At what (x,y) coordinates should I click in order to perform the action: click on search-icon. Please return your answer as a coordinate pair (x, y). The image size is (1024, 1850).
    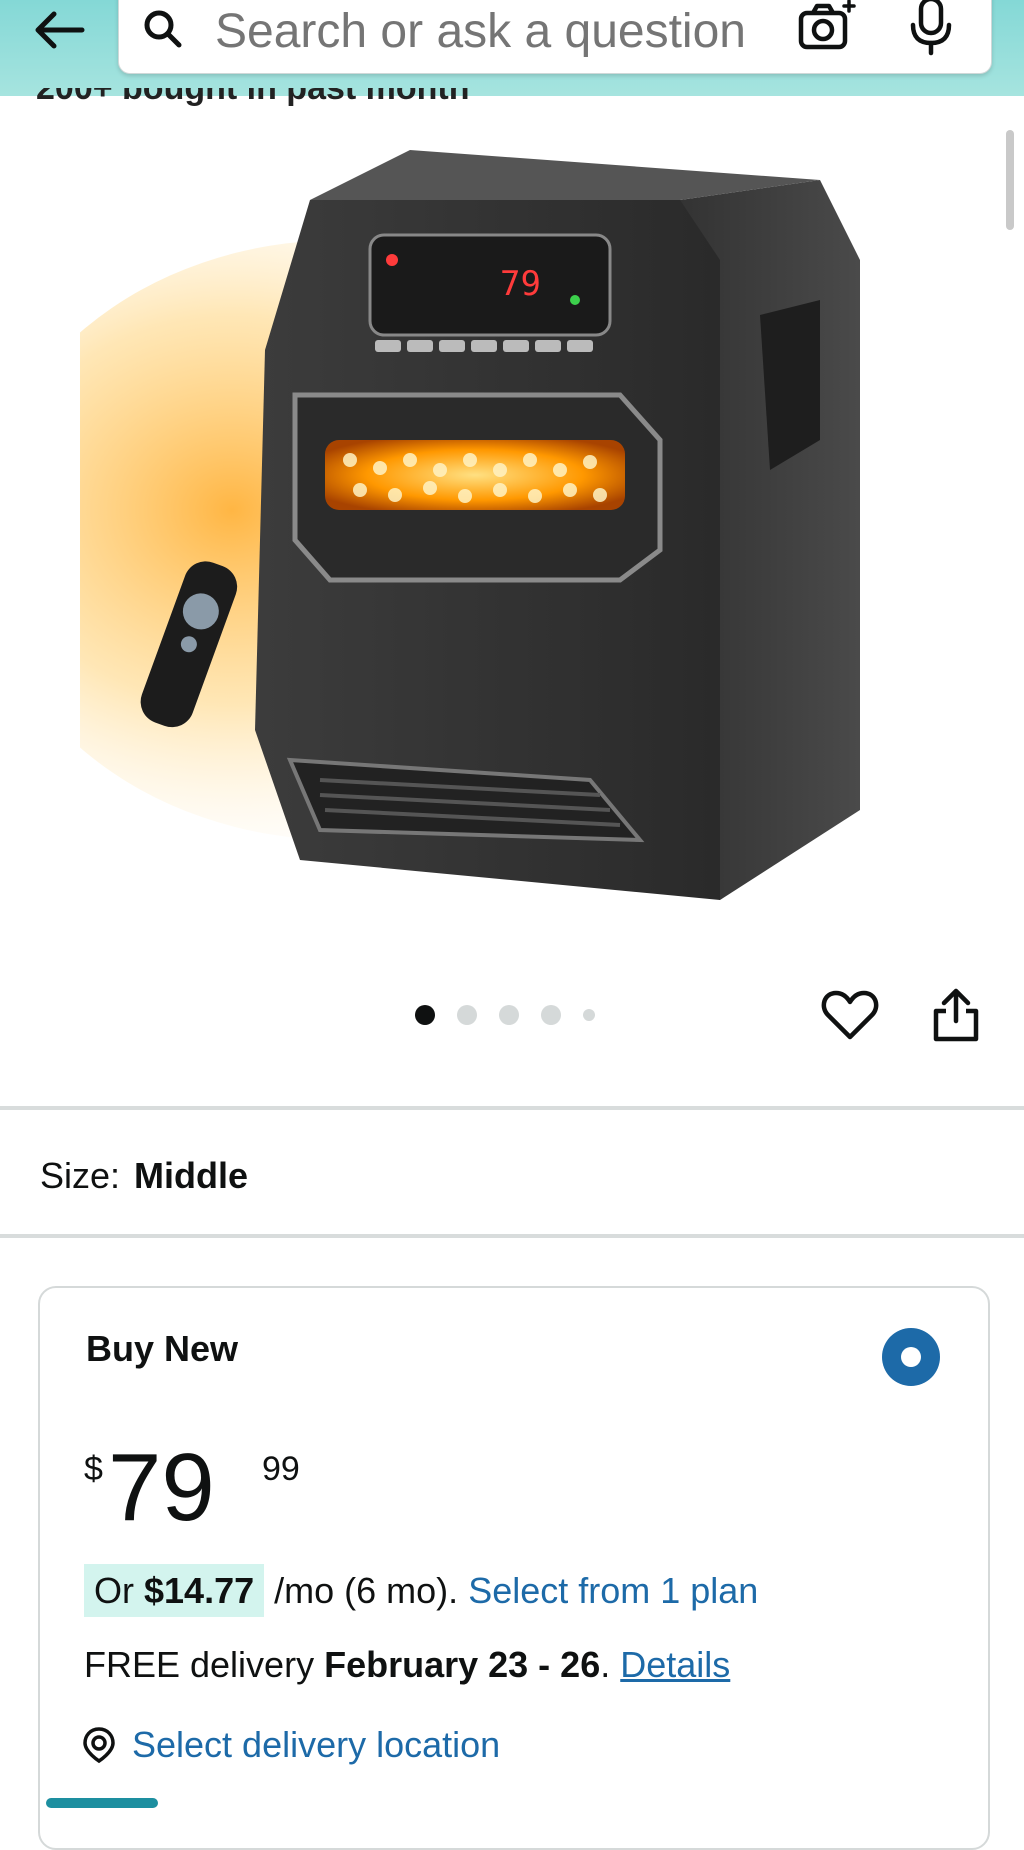
    Looking at the image, I should click on (163, 29).